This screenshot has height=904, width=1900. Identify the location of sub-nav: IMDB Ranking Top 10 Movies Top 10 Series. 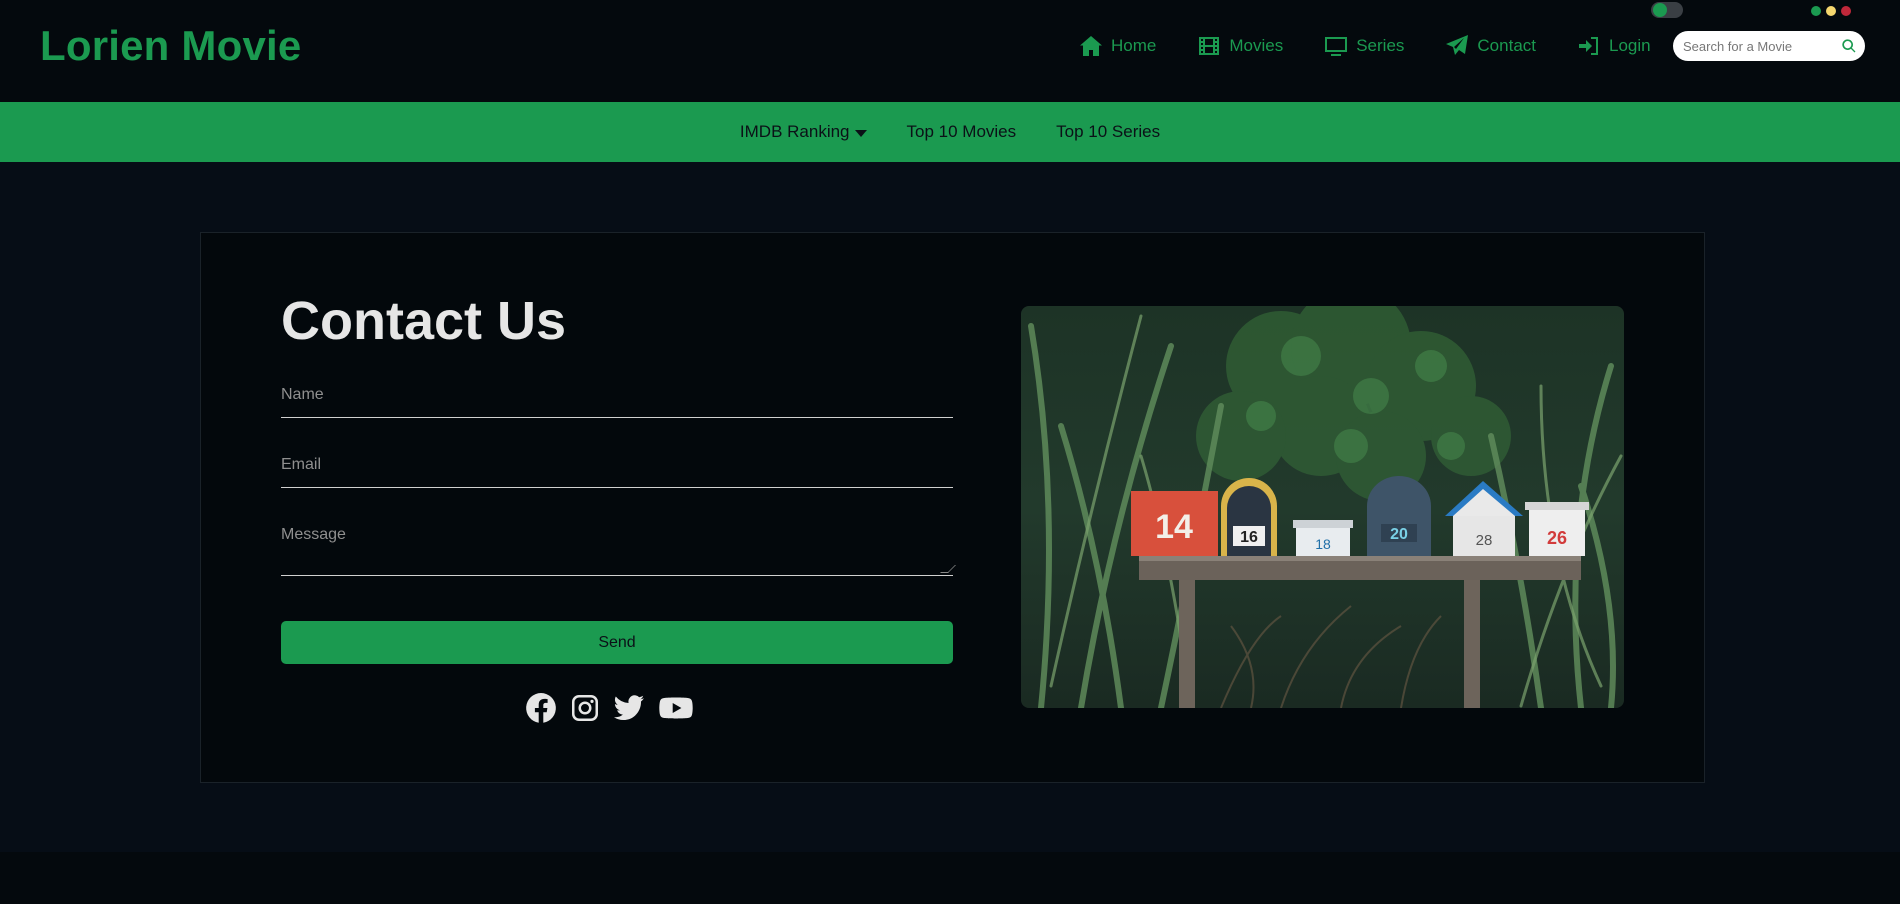
(950, 132).